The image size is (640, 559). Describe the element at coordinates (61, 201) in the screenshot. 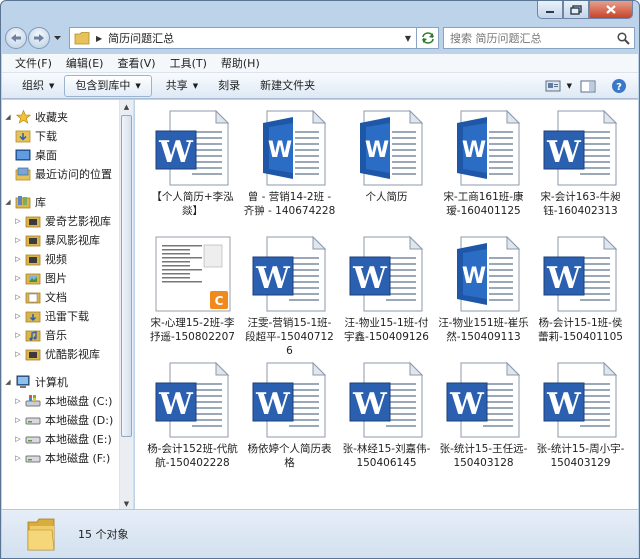

I see `nav-libraries: ◢ 库` at that location.